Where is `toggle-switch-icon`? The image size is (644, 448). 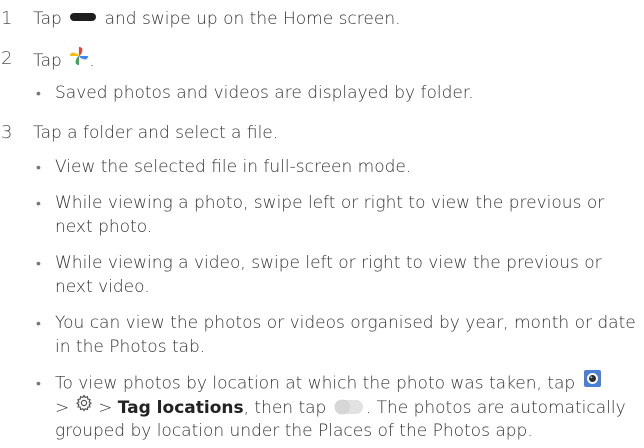 toggle-switch-icon is located at coordinates (348, 407).